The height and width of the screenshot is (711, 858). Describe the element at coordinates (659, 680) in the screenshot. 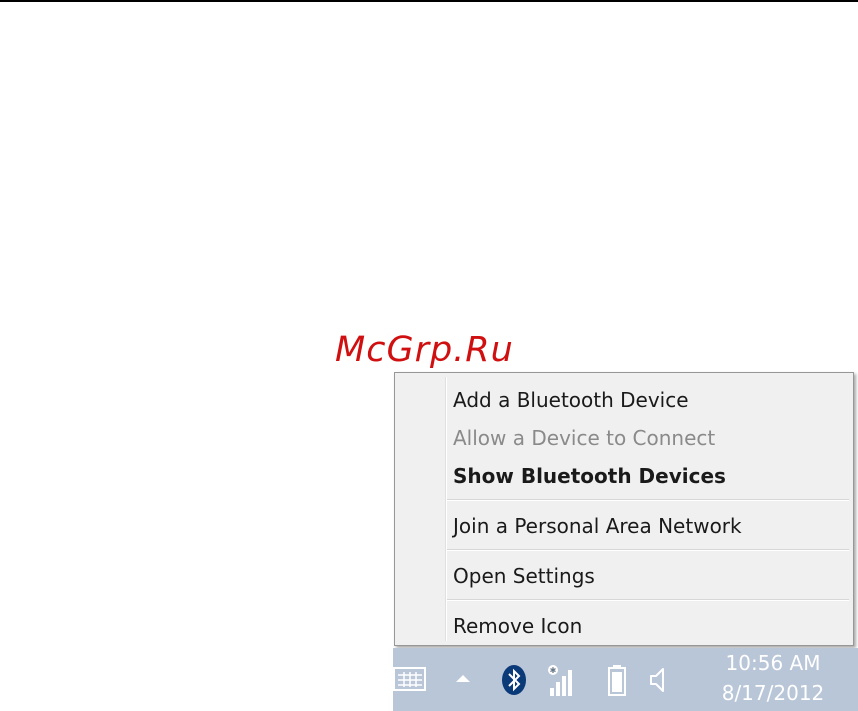

I see `volume-icon` at that location.